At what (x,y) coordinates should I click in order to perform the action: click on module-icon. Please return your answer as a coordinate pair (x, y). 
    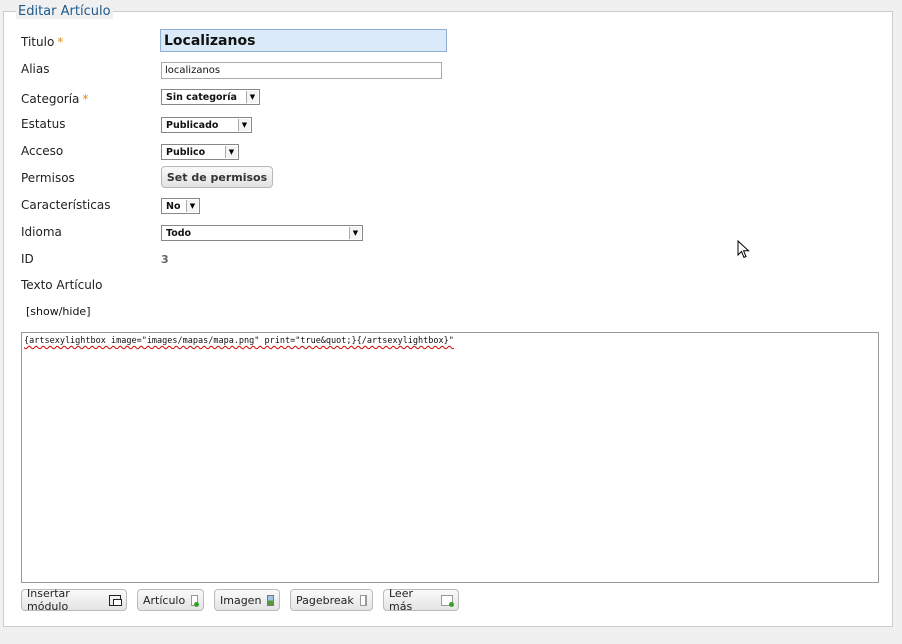
    Looking at the image, I should click on (115, 600).